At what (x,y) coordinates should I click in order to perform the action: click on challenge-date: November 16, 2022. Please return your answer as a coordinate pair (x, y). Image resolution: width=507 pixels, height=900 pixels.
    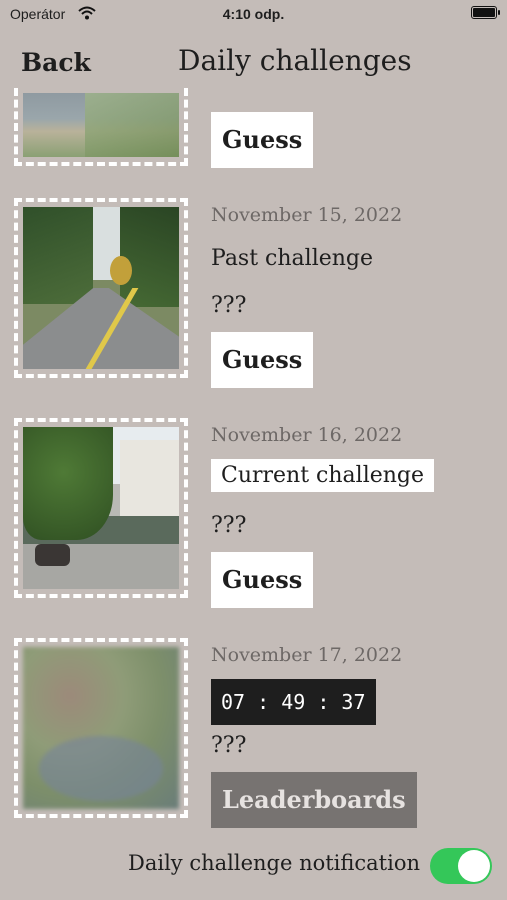
    Looking at the image, I should click on (307, 435).